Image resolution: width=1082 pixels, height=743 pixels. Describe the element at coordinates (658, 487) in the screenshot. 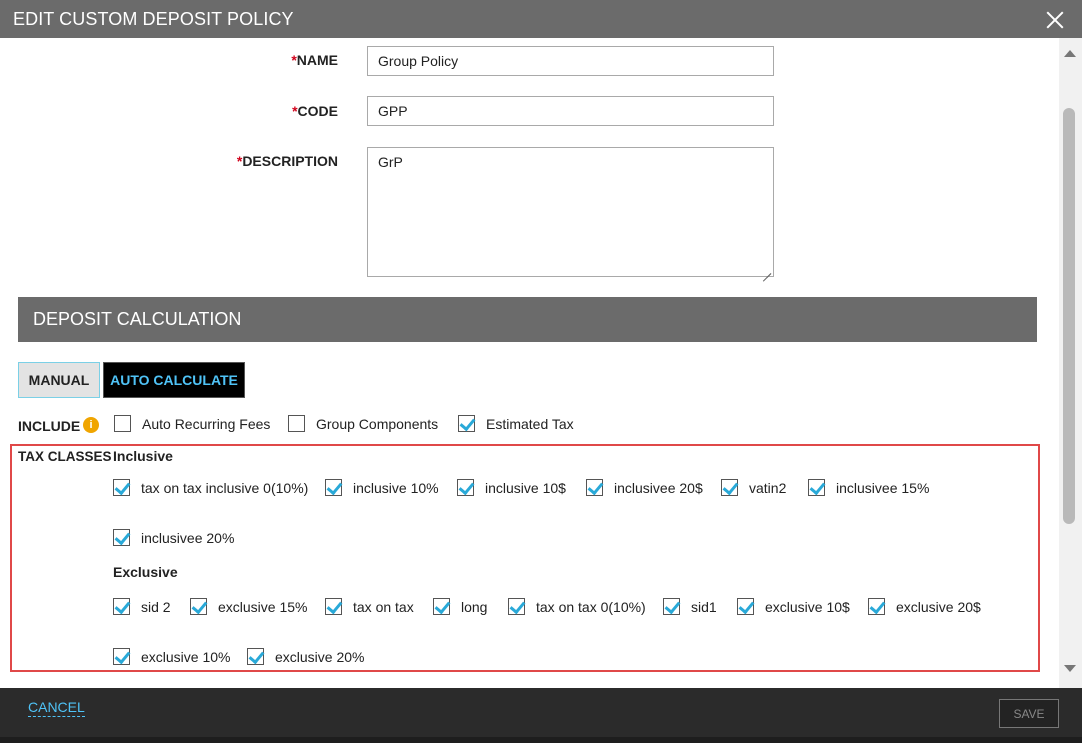

I see `checkbox-label: inclusivee 20$` at that location.